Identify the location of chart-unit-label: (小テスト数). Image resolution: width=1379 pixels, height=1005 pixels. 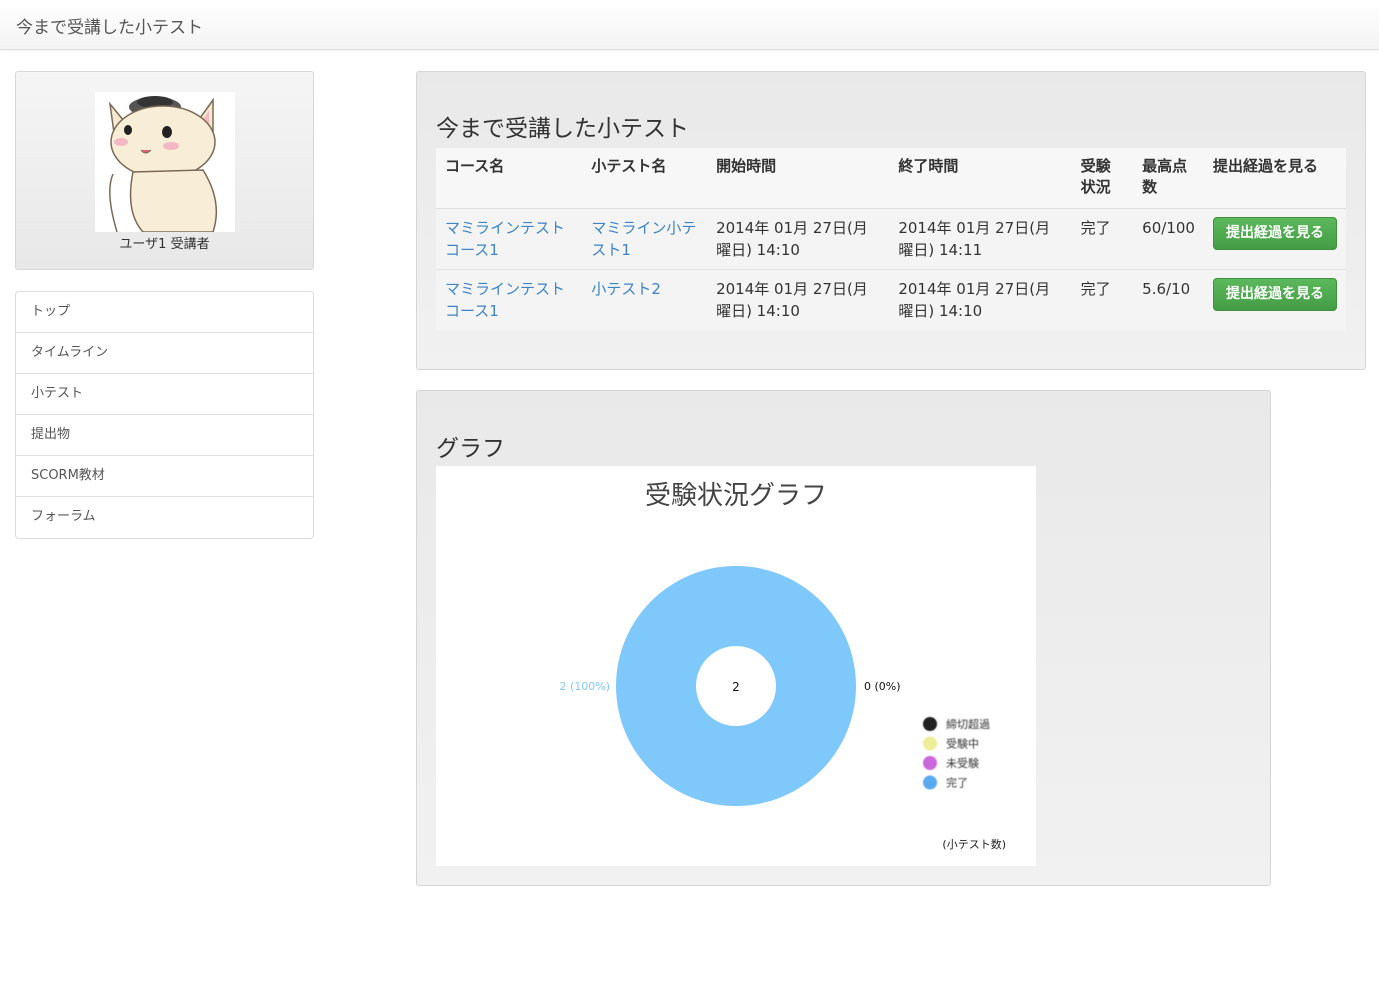
(974, 844).